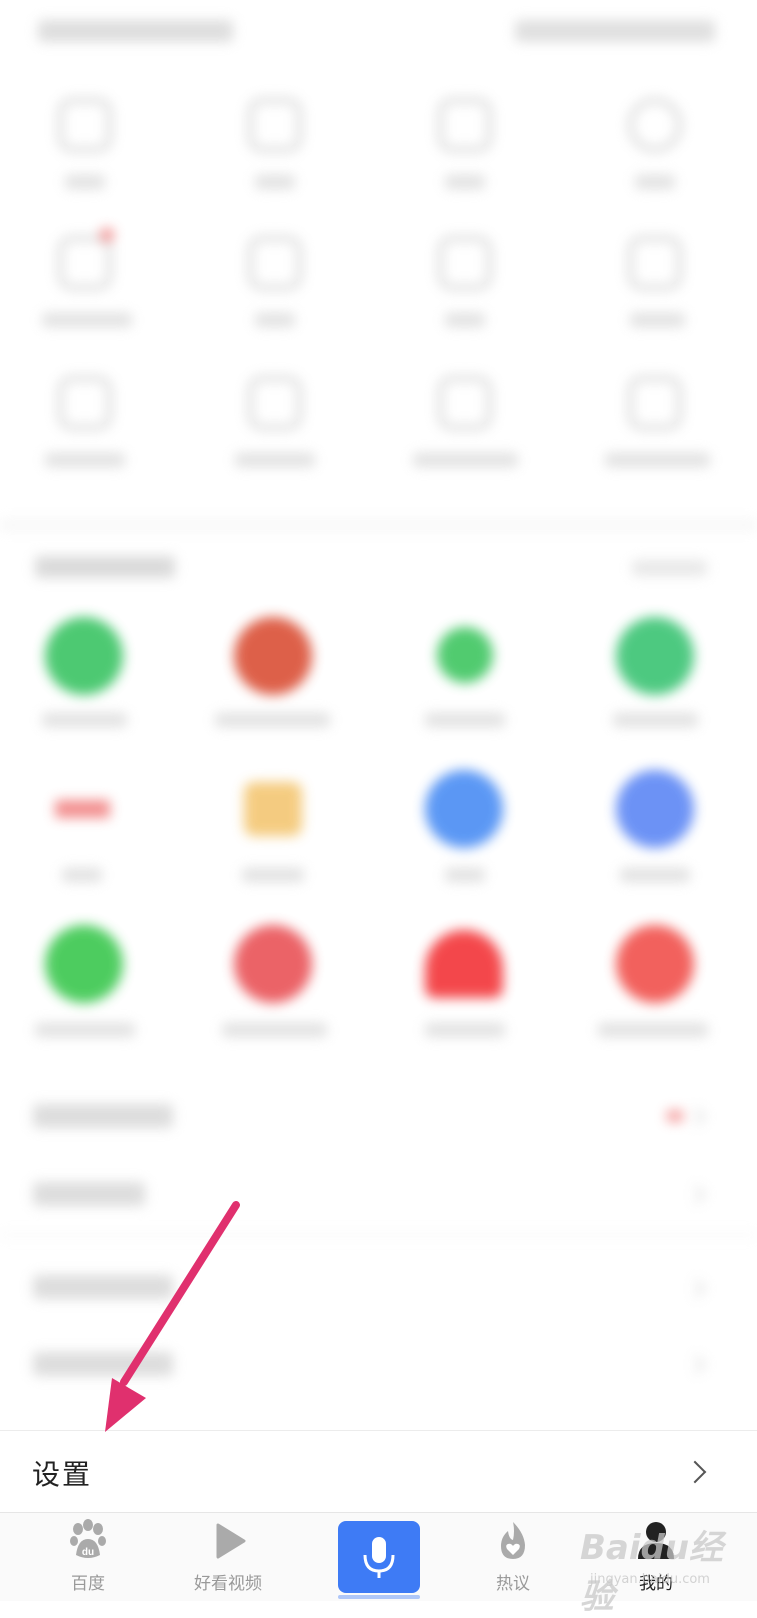 The width and height of the screenshot is (757, 1618). I want to click on watermark: Baidu经验, so click(652, 1572).